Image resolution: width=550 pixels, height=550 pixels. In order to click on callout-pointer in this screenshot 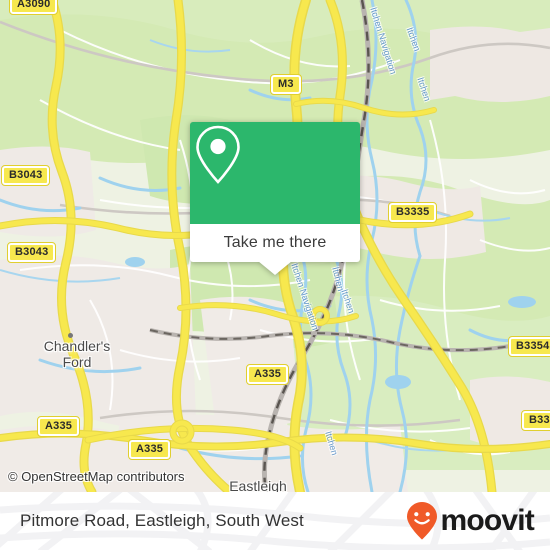, I will do `click(275, 268)`.